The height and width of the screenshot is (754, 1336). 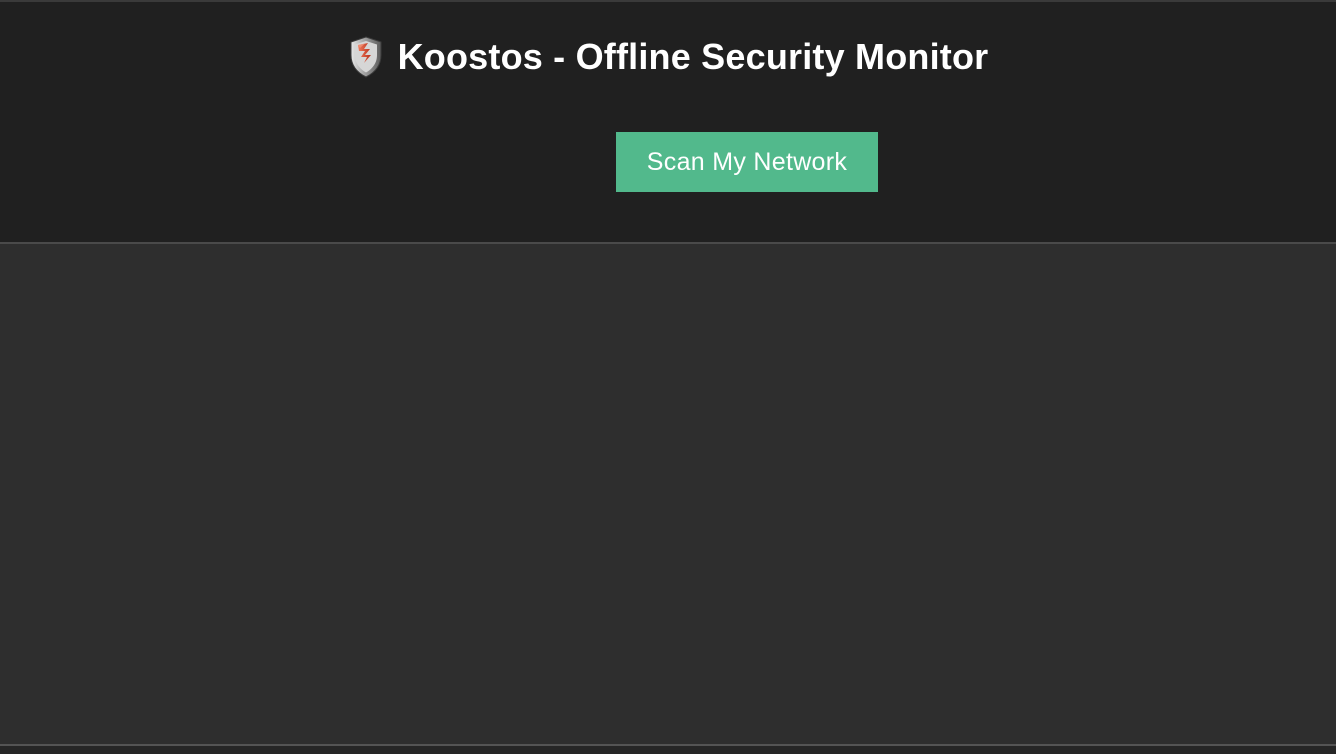 What do you see at coordinates (668, 750) in the screenshot?
I see `window-footer-strip` at bounding box center [668, 750].